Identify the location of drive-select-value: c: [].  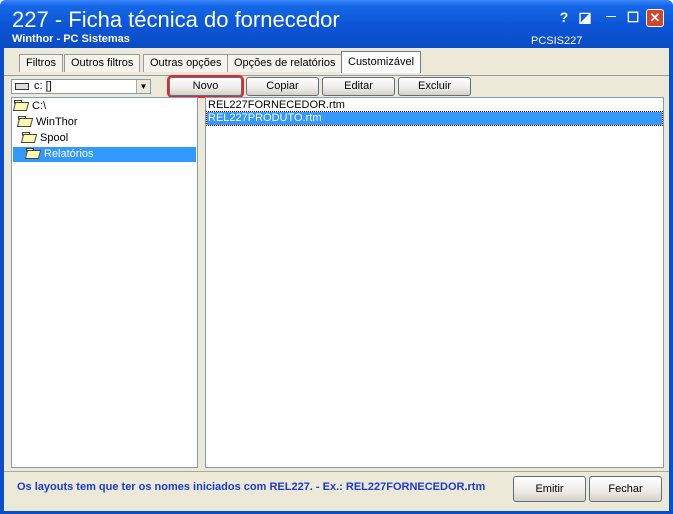
(43, 86).